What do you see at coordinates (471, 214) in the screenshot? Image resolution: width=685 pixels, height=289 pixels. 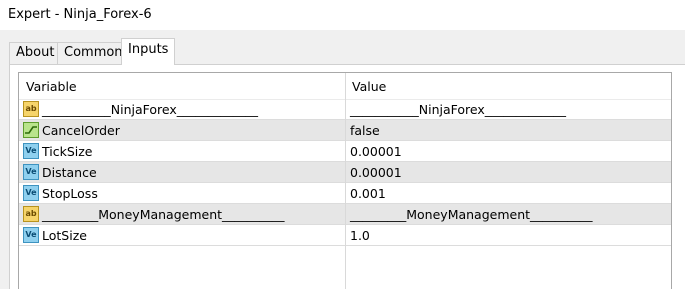 I see `variable-value: _________MoneyManagement__________` at bounding box center [471, 214].